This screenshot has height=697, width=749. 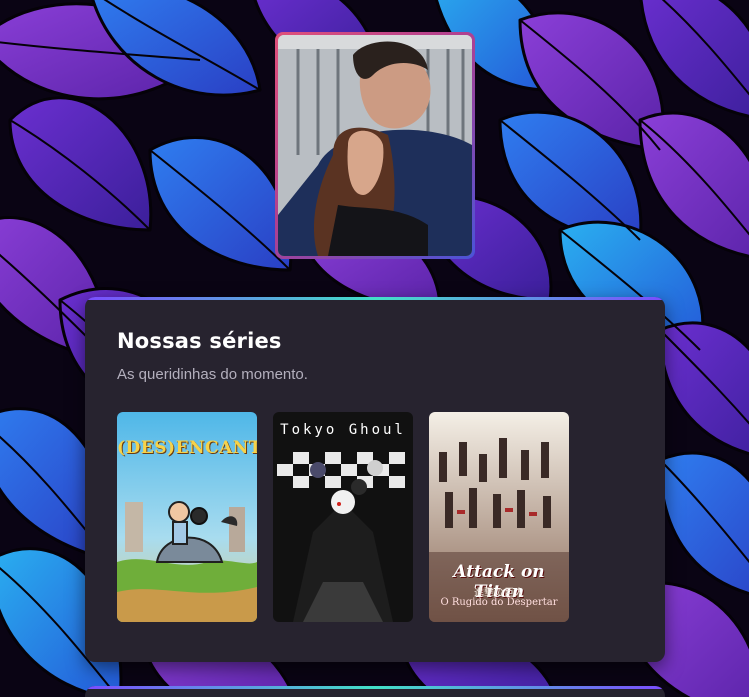 I want to click on poster-tokyo-ghoul: Tokyo Ghoul, so click(x=343, y=517).